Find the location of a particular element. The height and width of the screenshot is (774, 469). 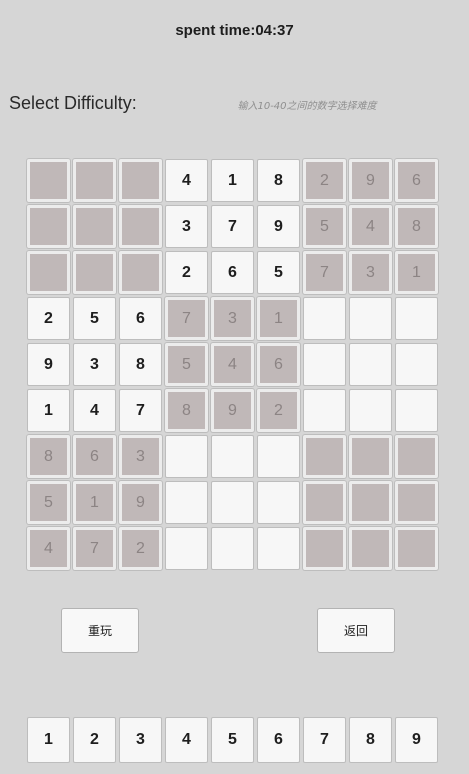

number-key-5: 5 is located at coordinates (232, 740).